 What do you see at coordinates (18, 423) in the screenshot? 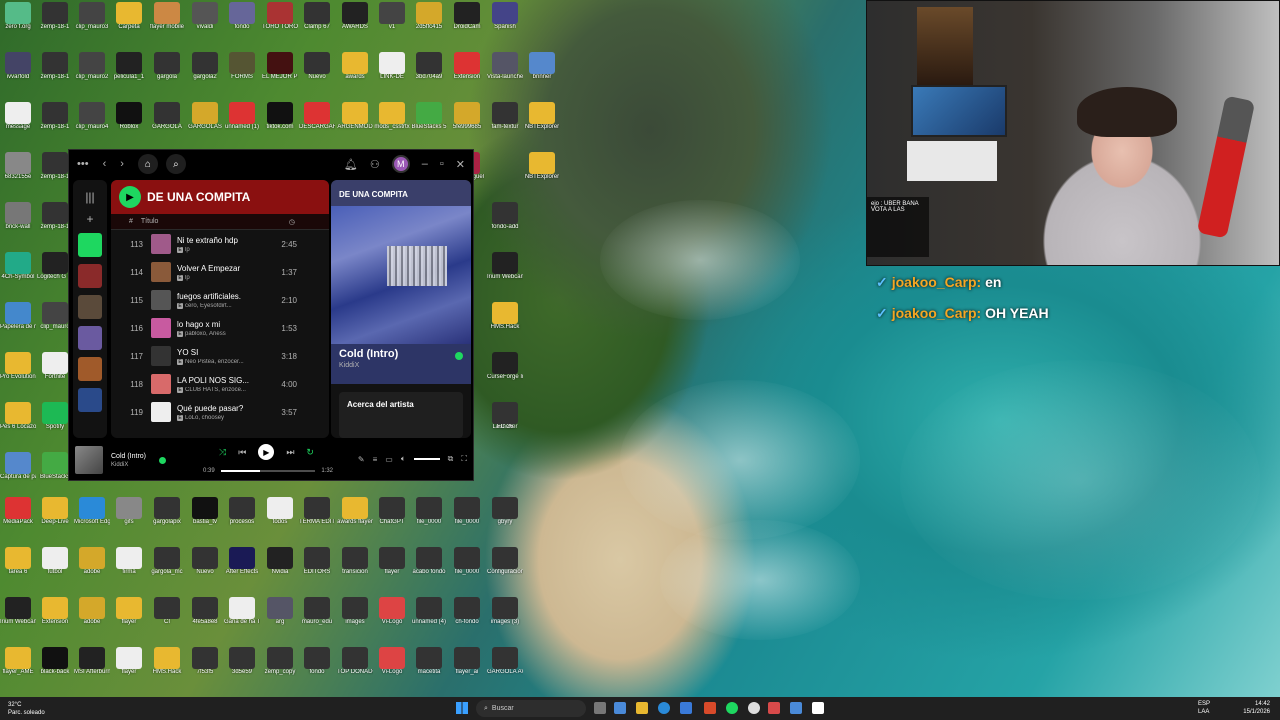
I see `desktop-icon: Pes 6 Locazos` at bounding box center [18, 423].